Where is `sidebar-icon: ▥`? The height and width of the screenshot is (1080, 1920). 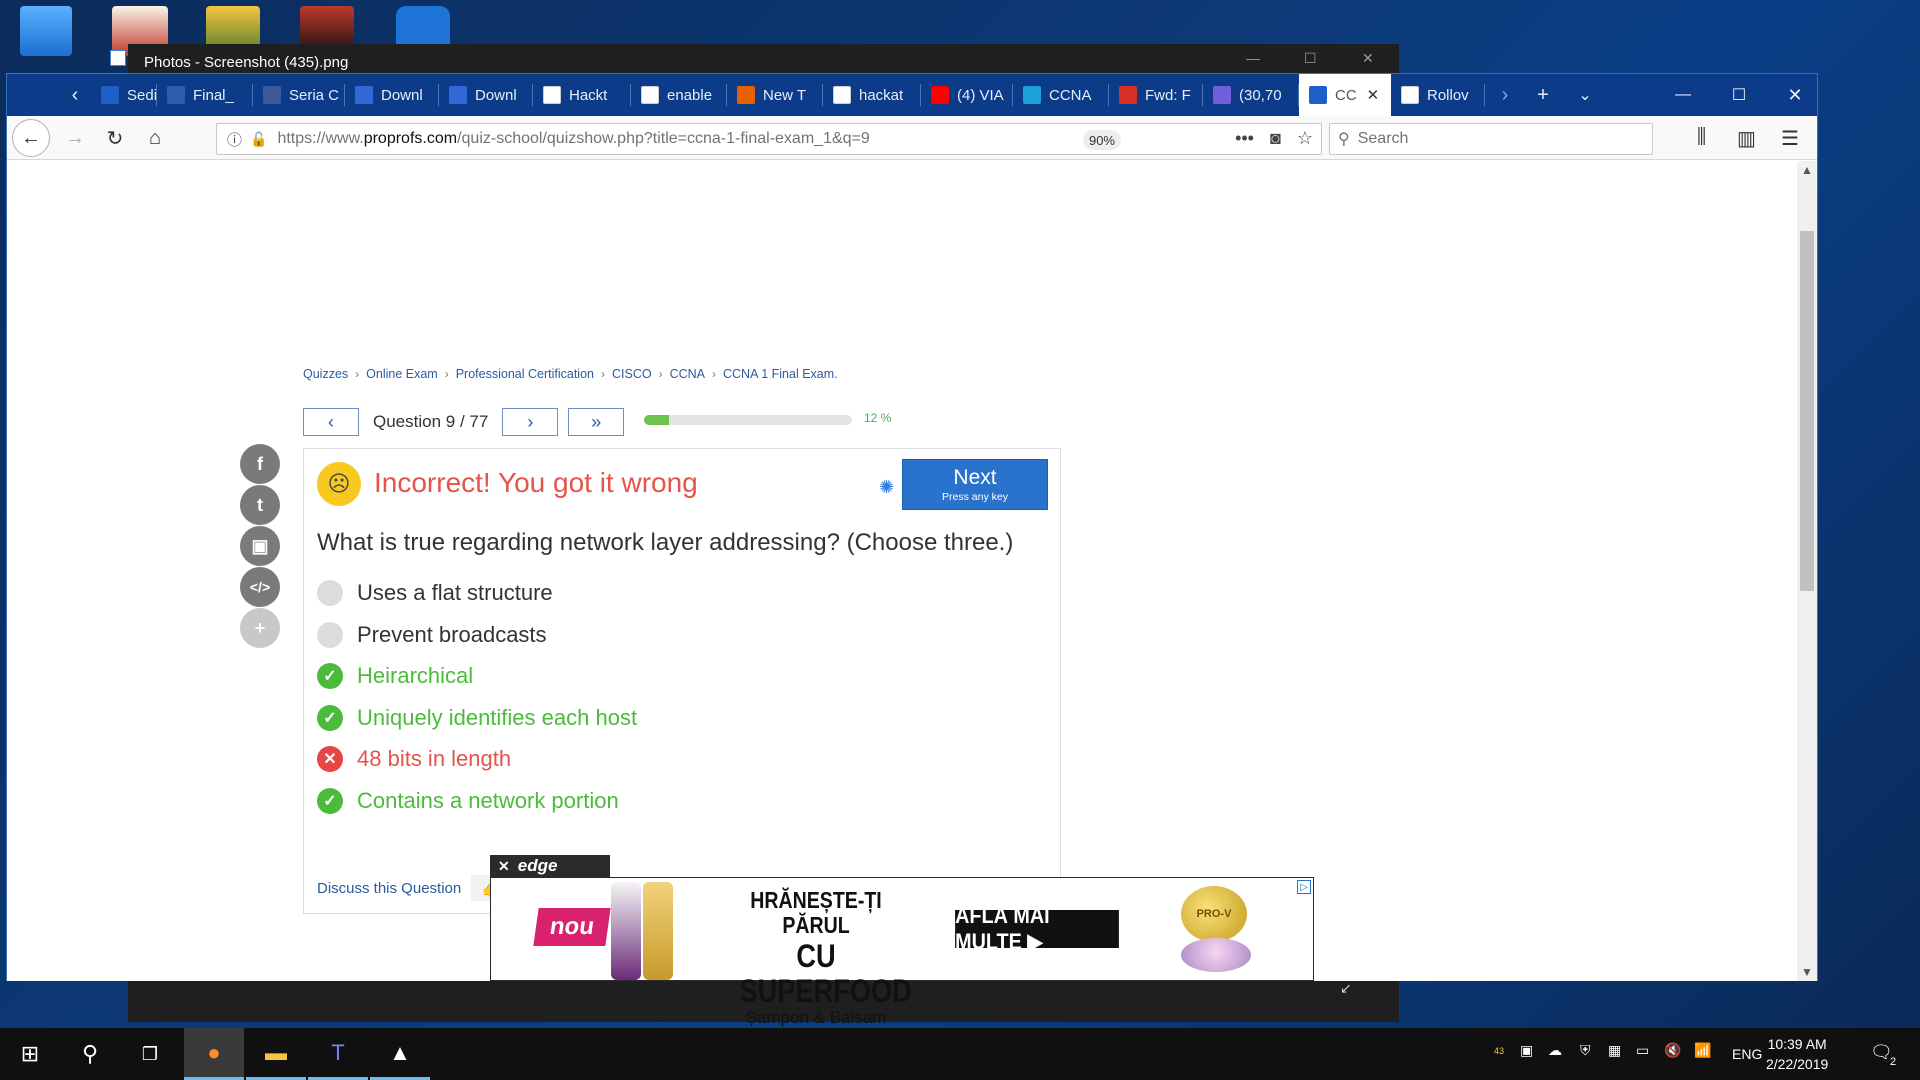 sidebar-icon: ▥ is located at coordinates (1746, 138).